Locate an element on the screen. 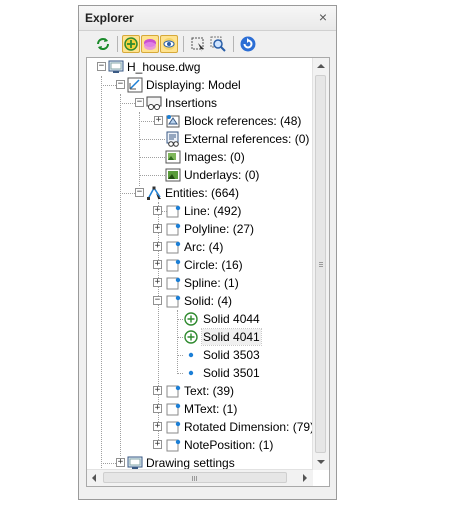 This screenshot has width=476, height=510. add-circle-icon is located at coordinates (191, 337).